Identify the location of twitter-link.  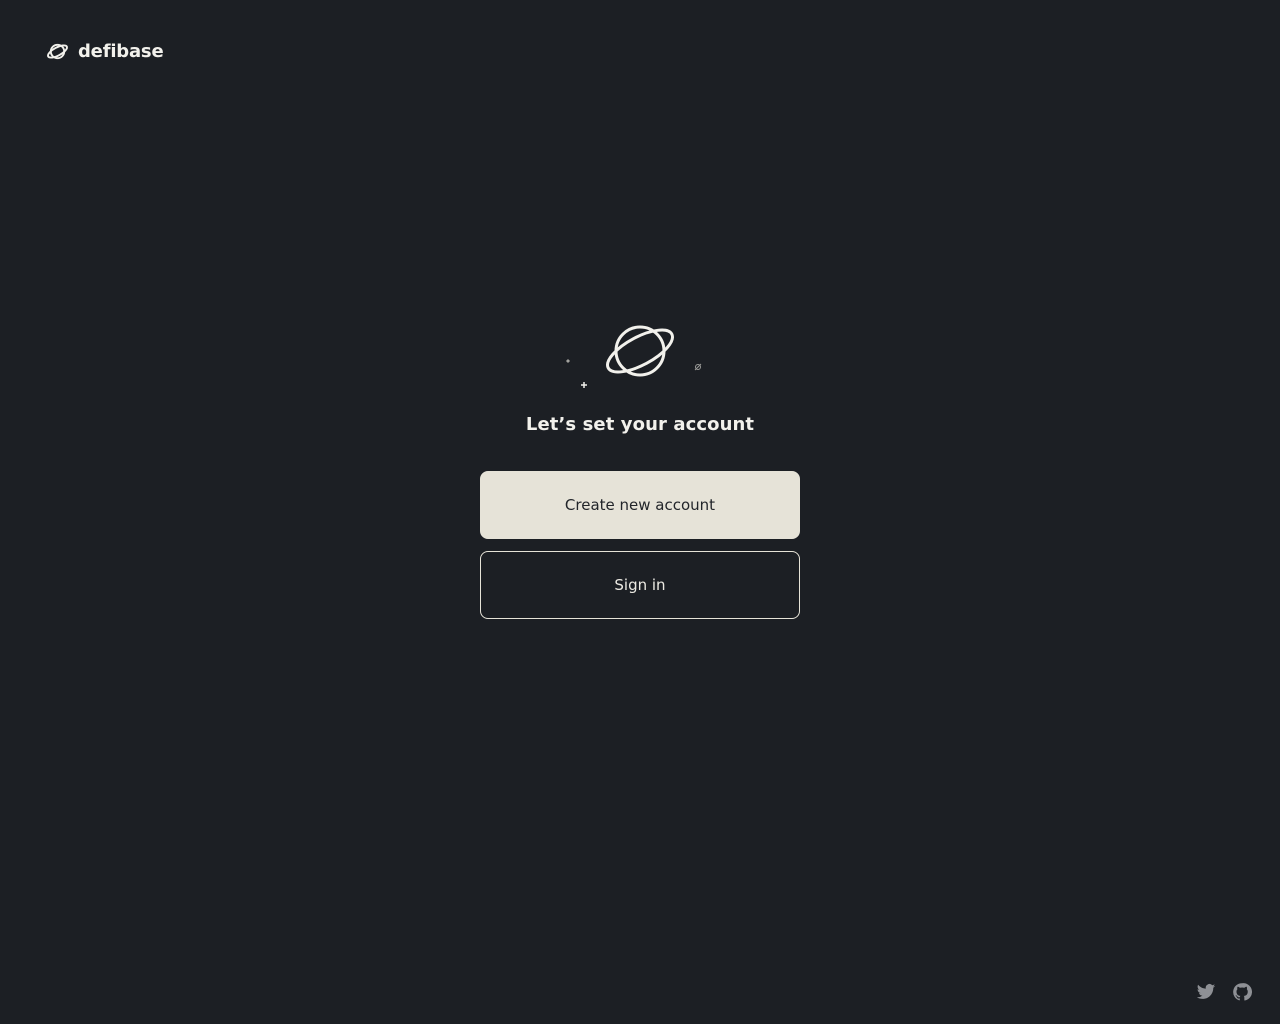
(1206, 992).